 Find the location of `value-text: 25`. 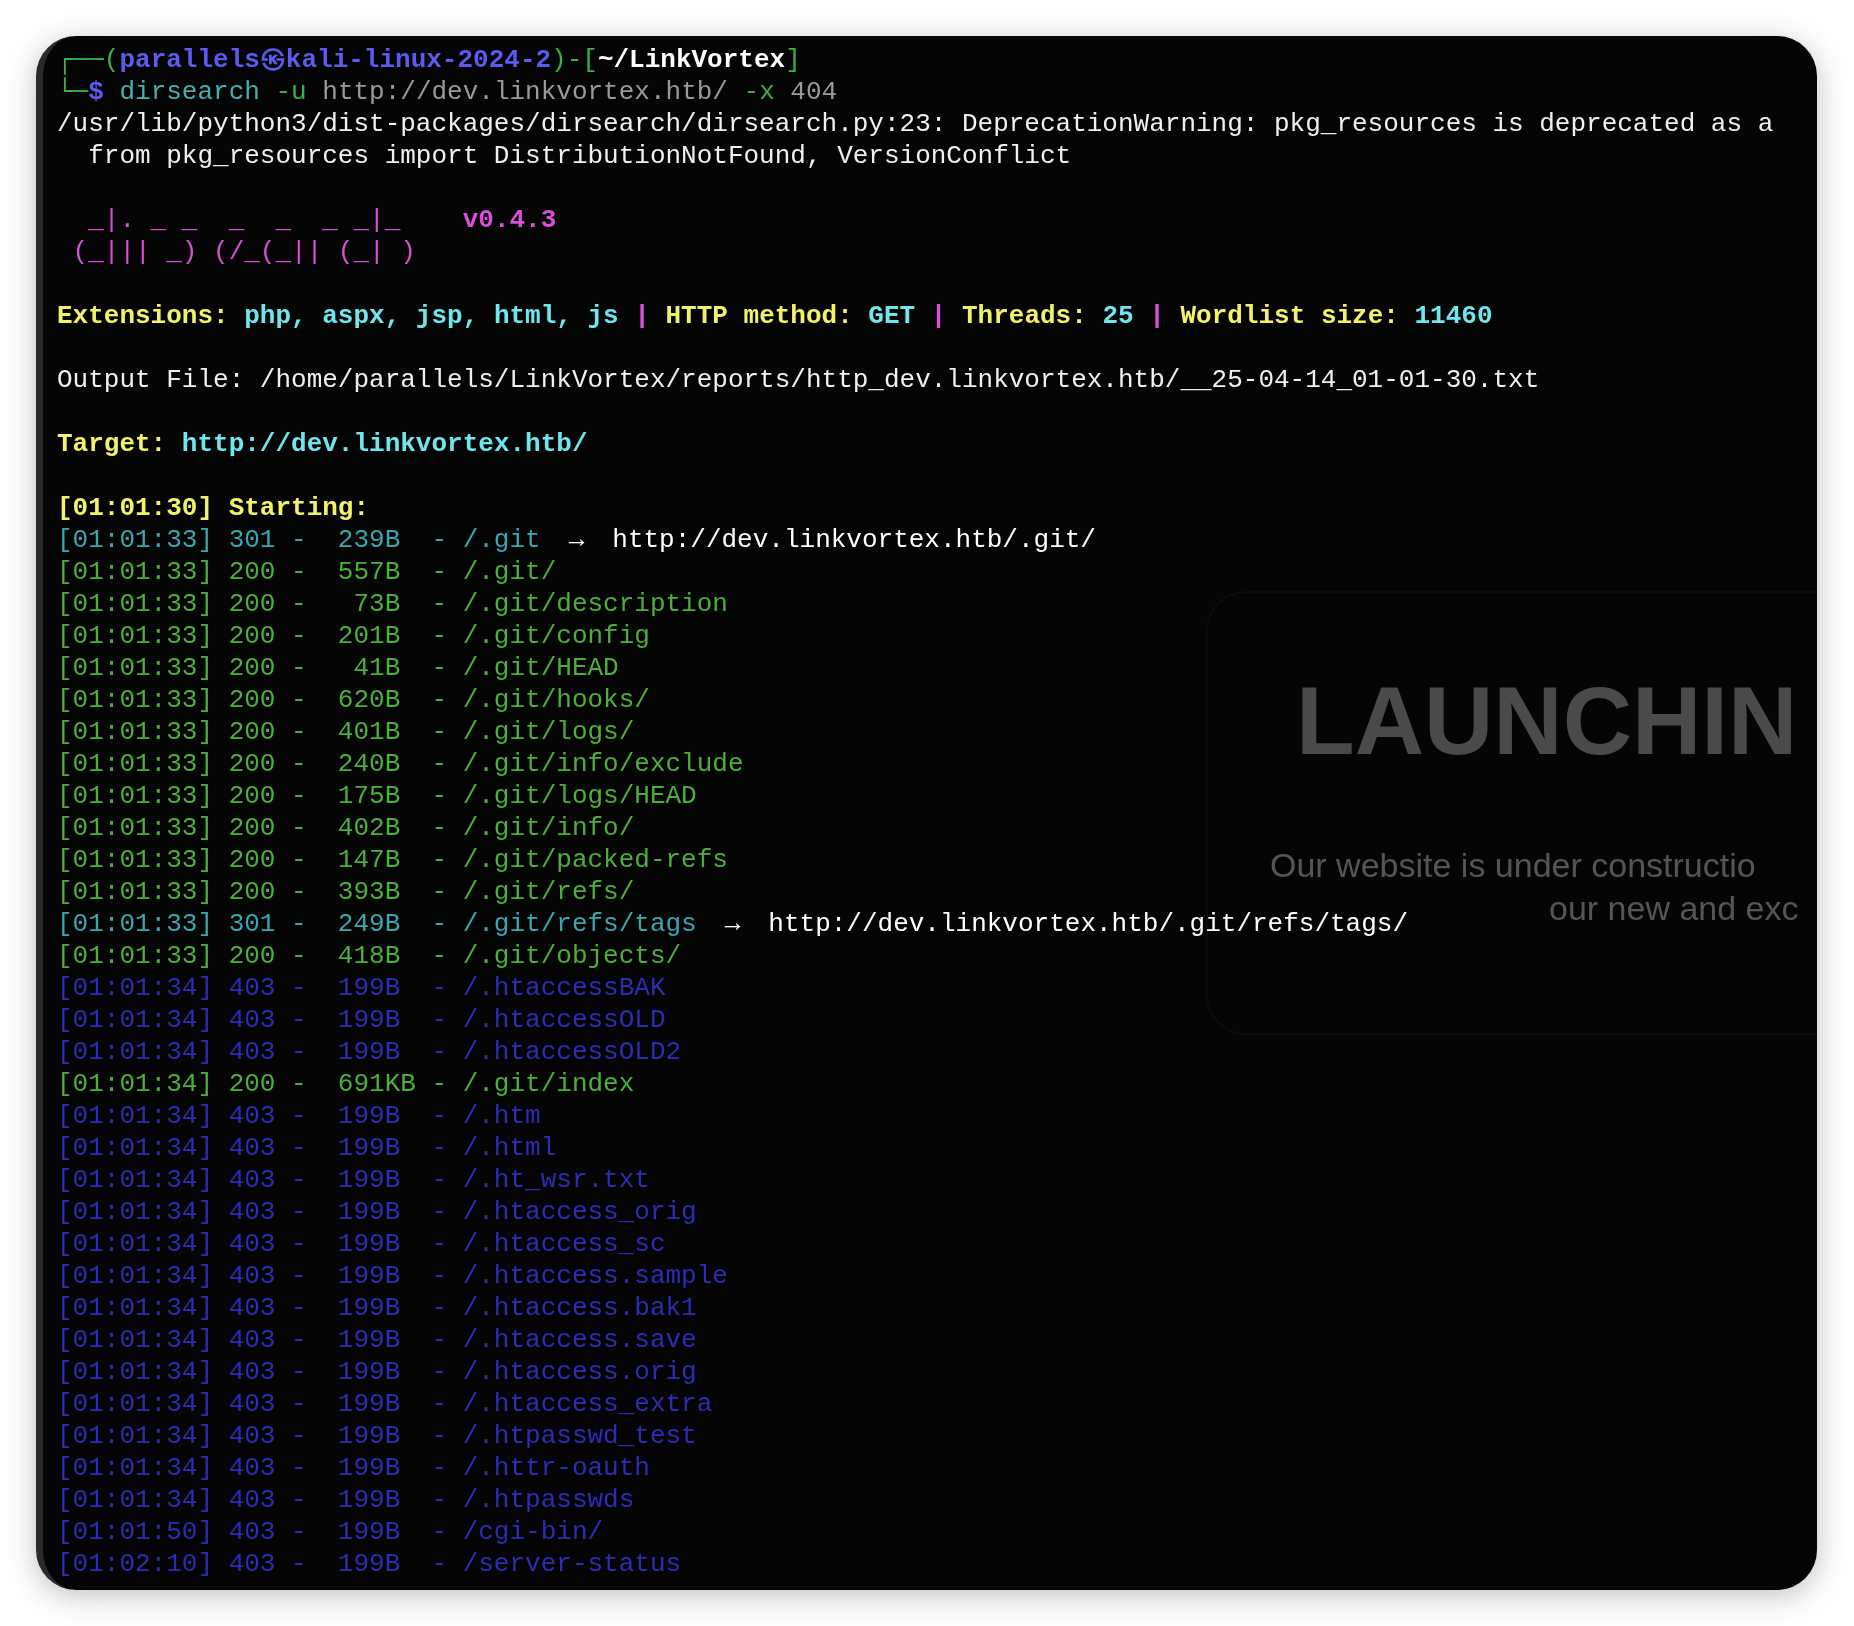

value-text: 25 is located at coordinates (1118, 316).